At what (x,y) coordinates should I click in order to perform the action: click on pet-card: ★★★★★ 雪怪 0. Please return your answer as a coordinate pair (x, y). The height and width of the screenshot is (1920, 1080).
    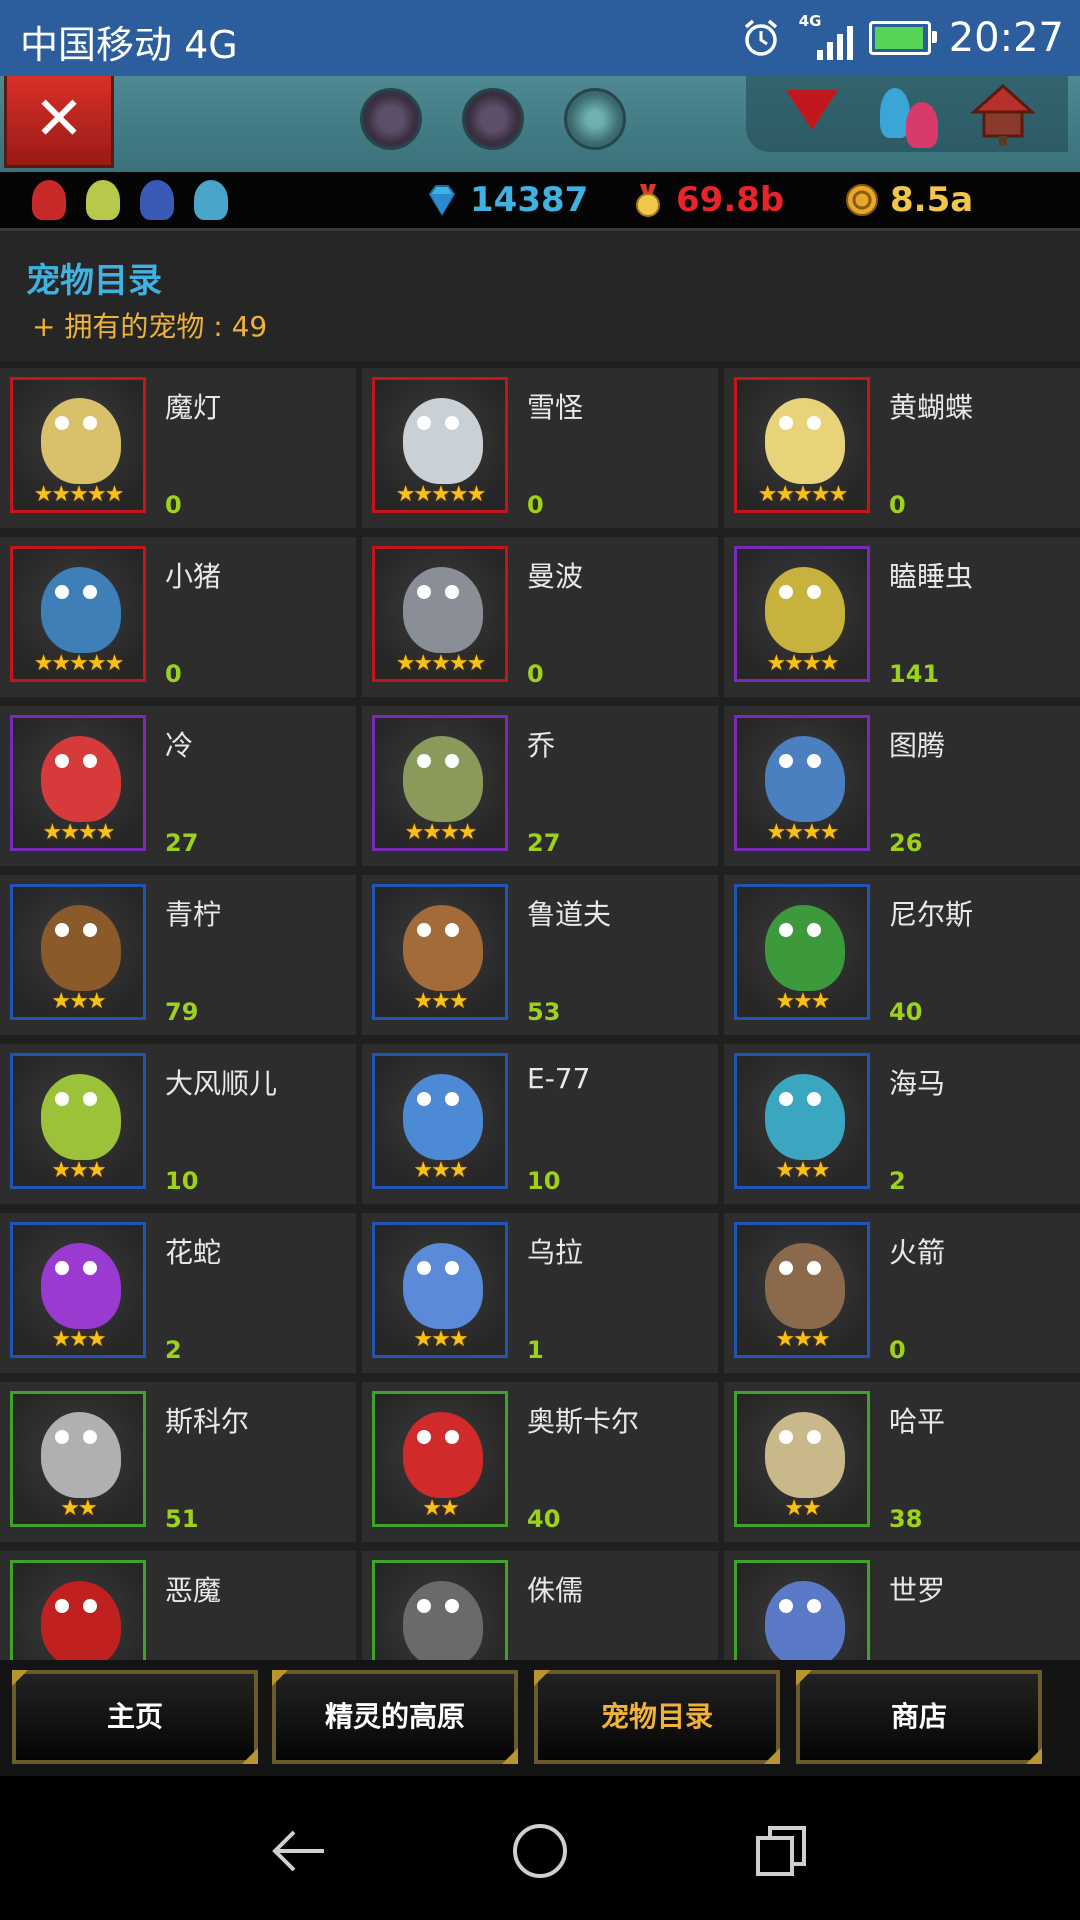
    Looking at the image, I should click on (540, 448).